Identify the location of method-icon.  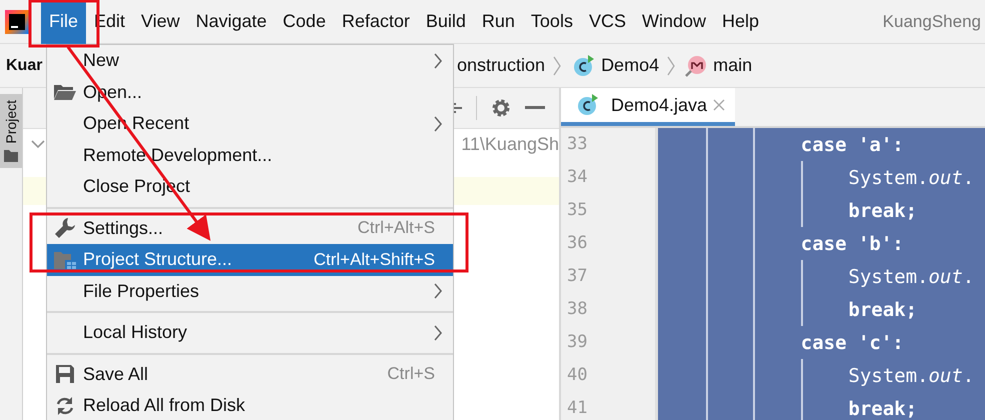
(696, 65).